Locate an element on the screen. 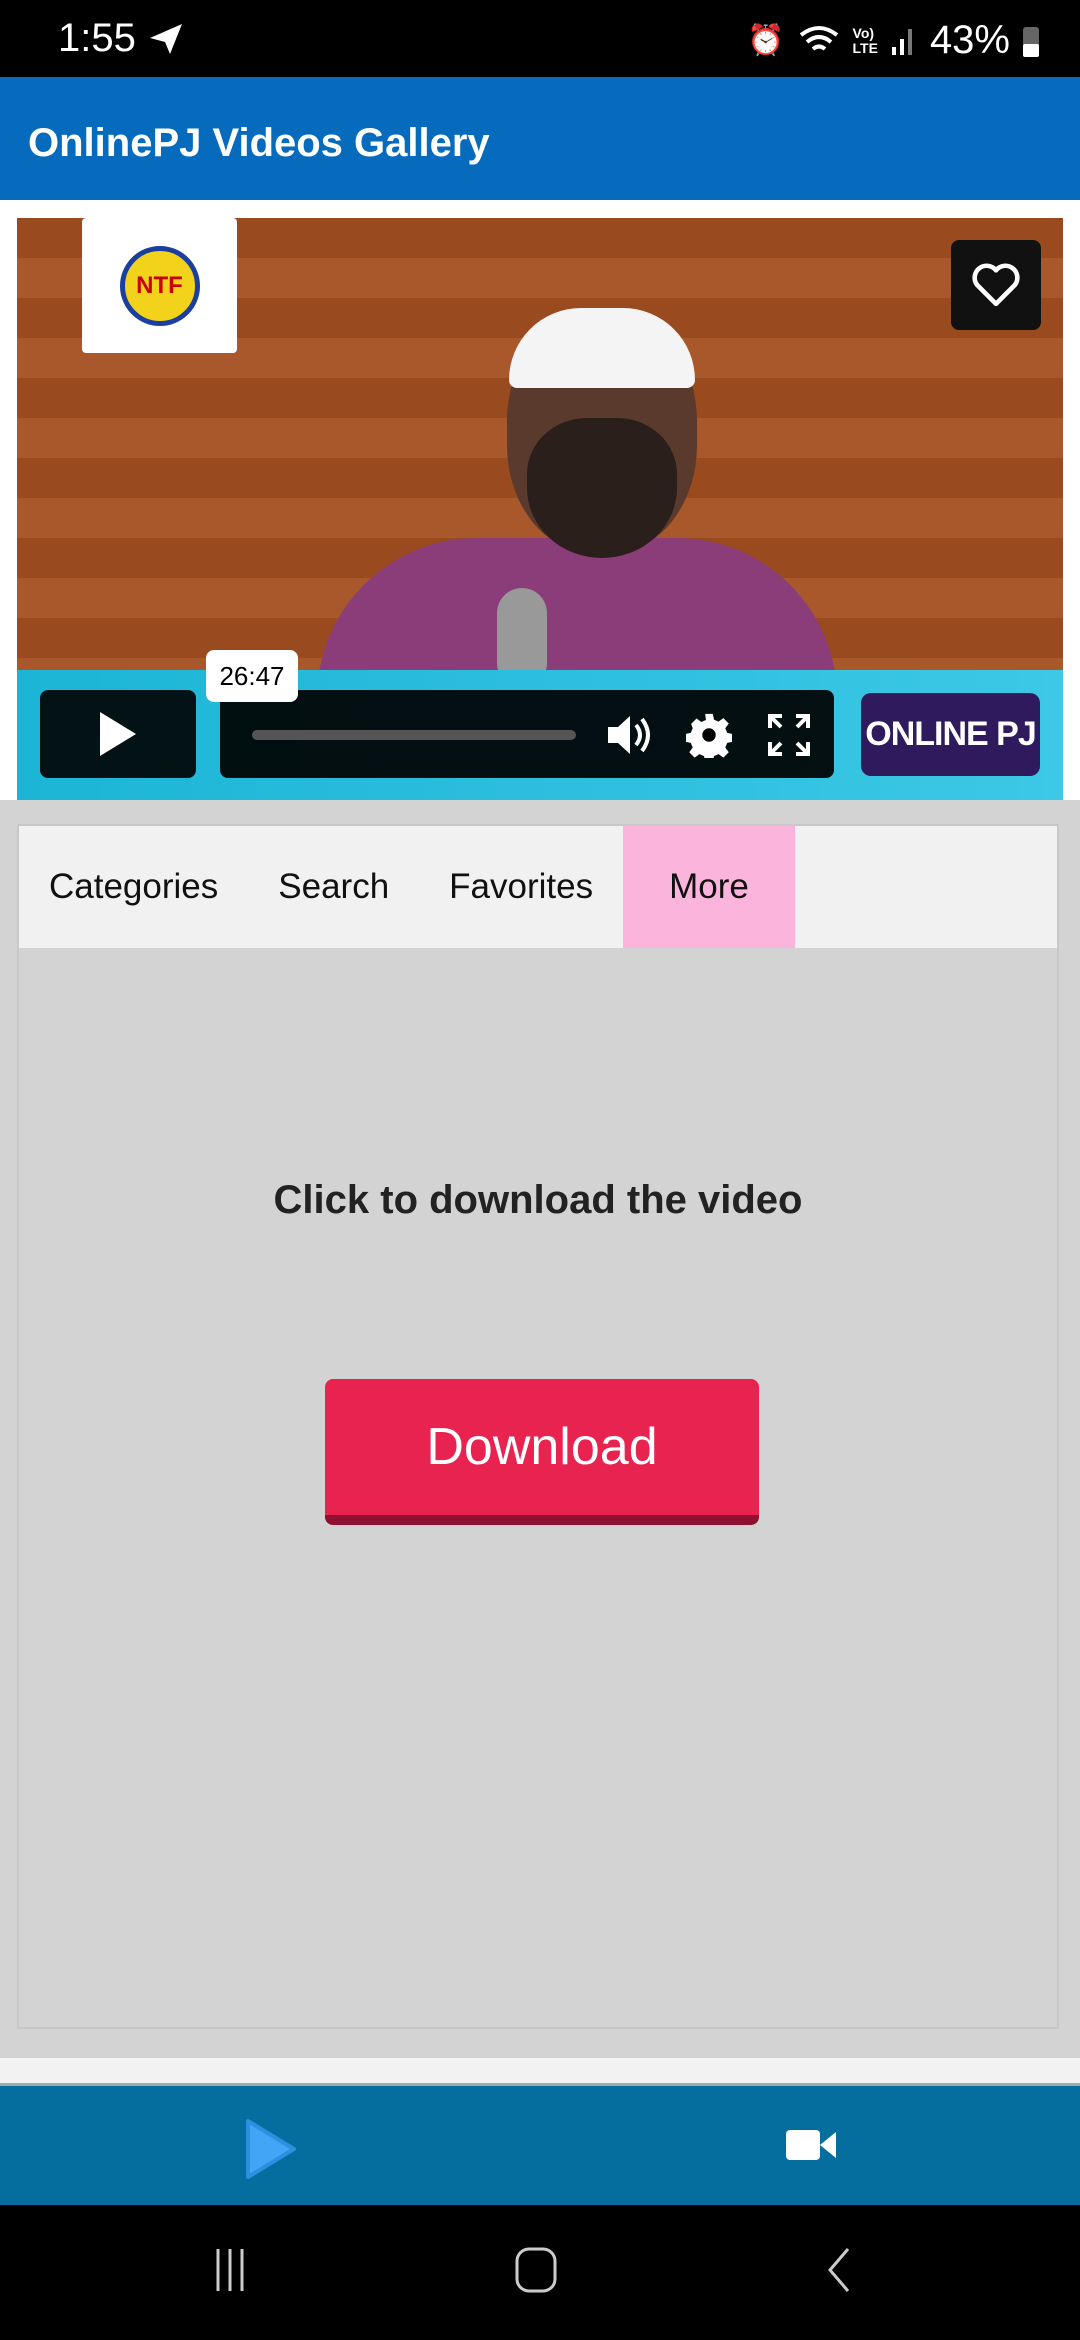  alarm-icon: ⏰ is located at coordinates (766, 40).